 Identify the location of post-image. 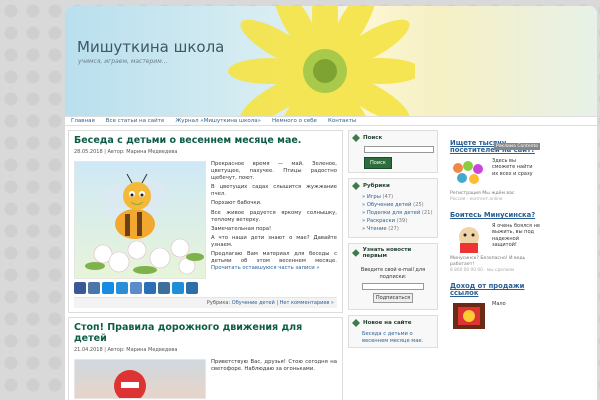
(140, 379).